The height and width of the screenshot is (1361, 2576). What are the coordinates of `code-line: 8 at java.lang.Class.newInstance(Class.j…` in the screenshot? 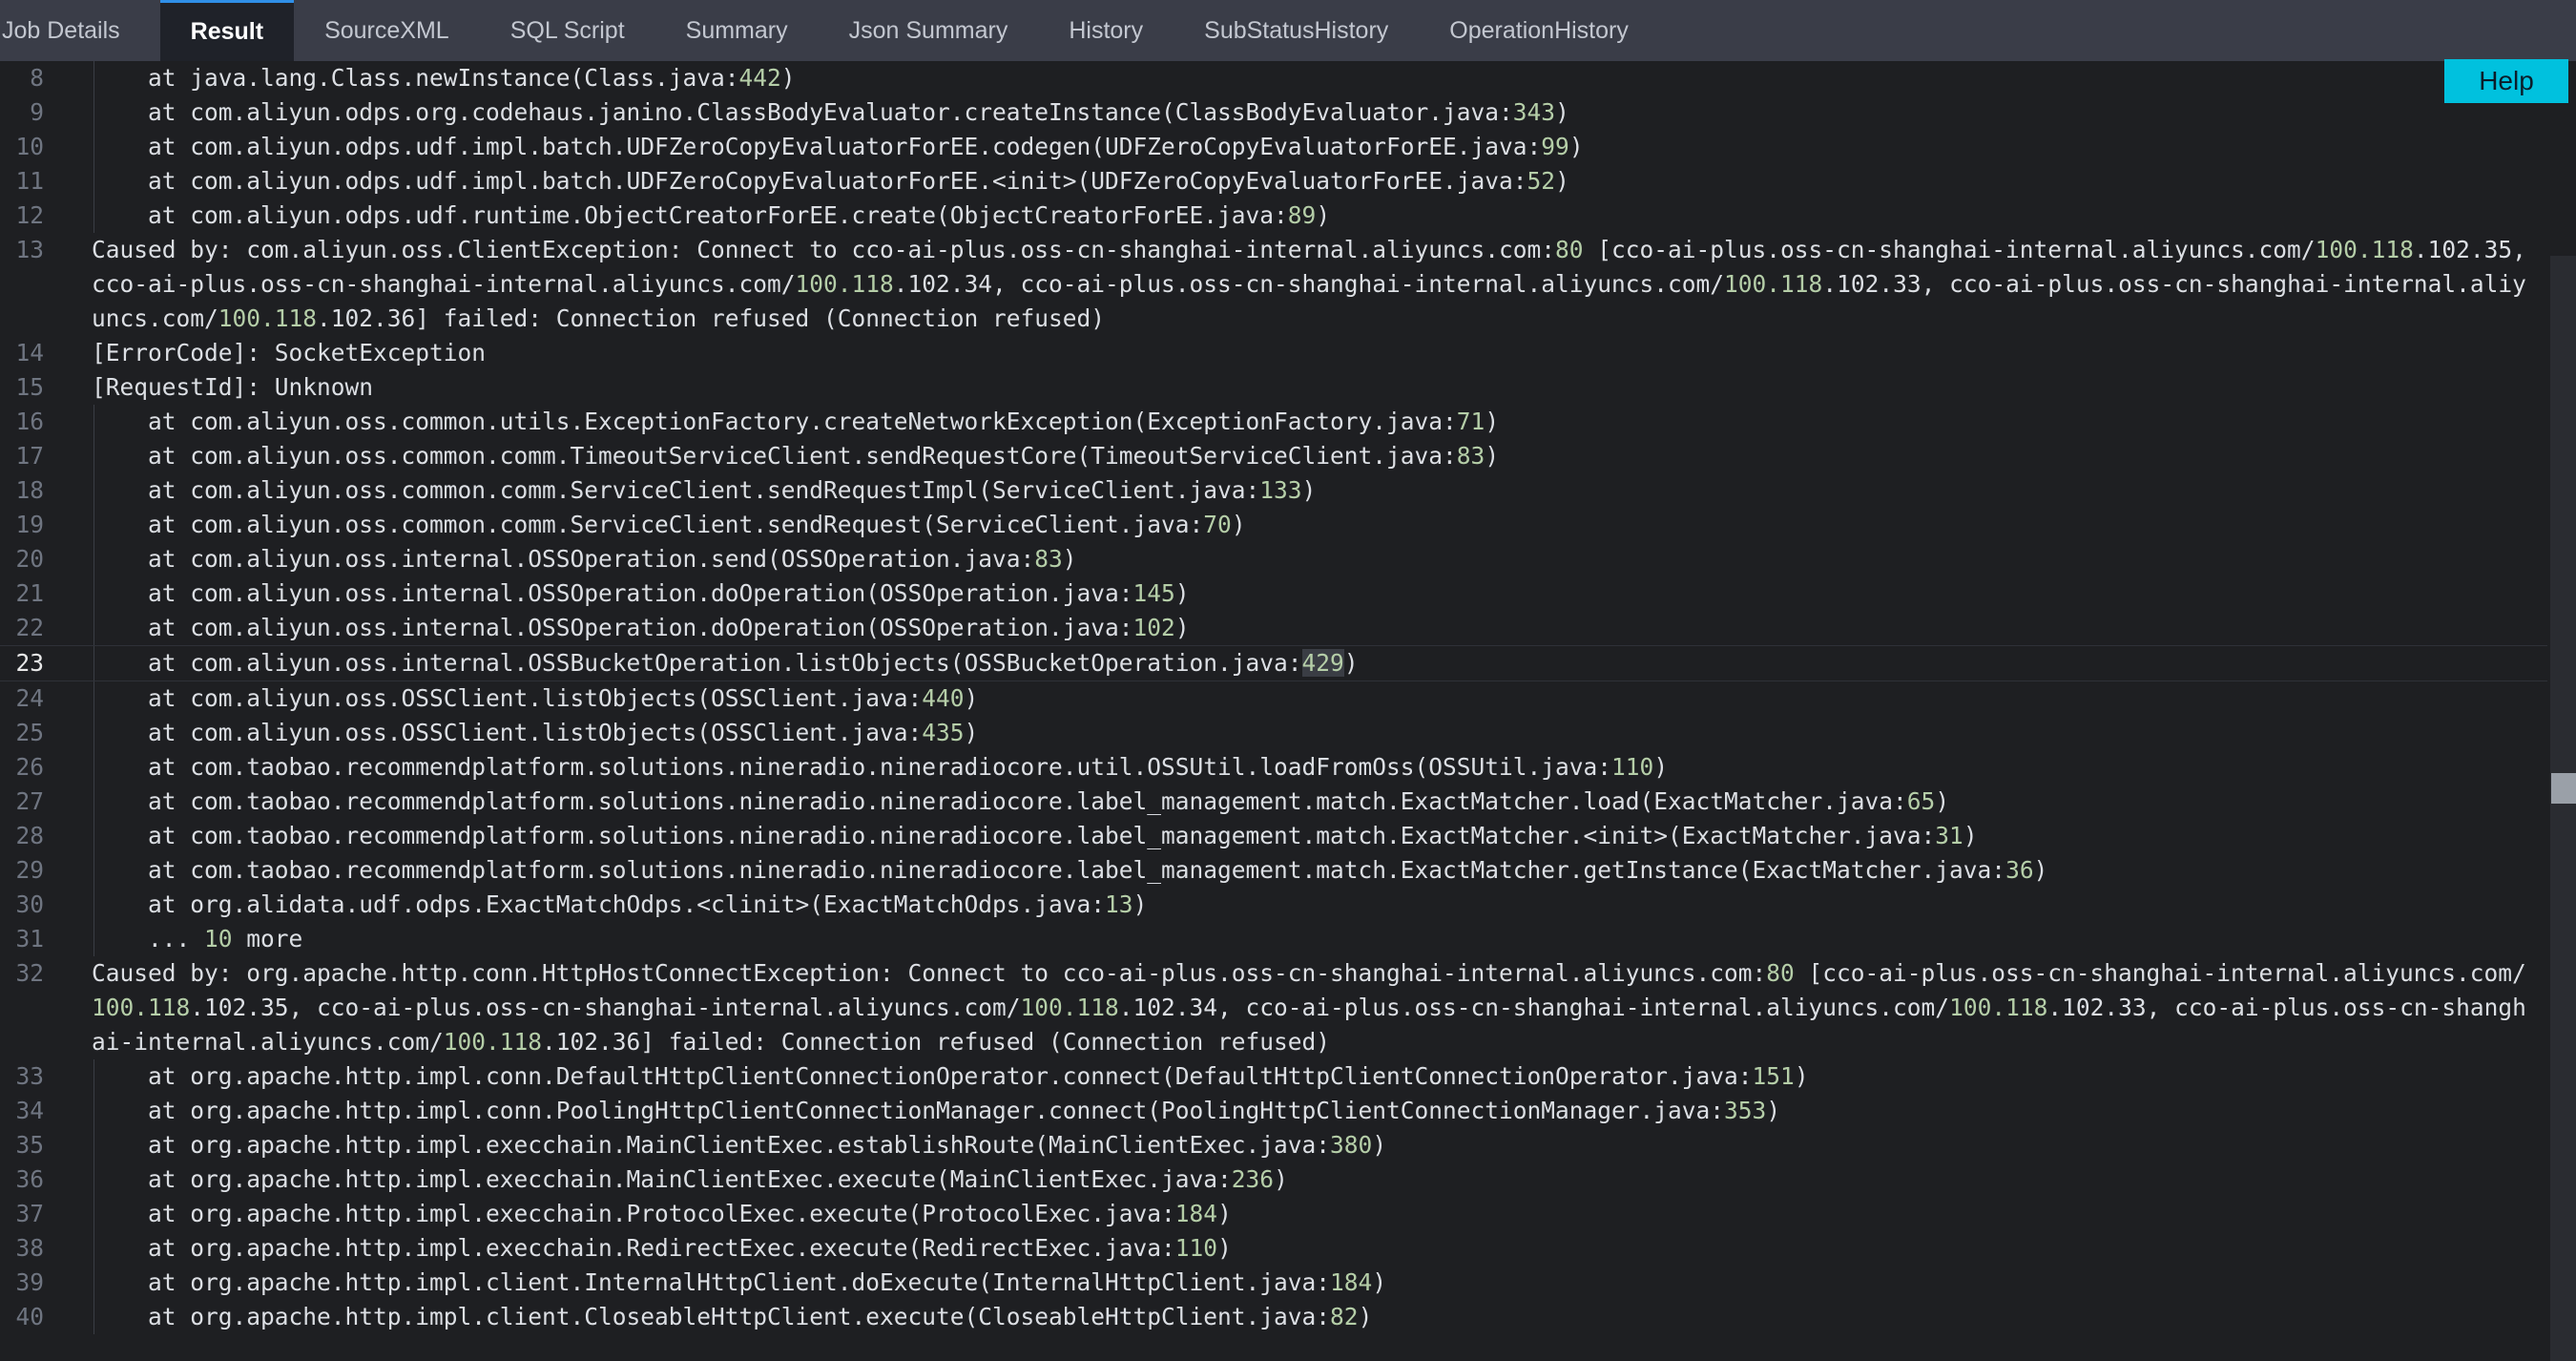 It's located at (1273, 78).